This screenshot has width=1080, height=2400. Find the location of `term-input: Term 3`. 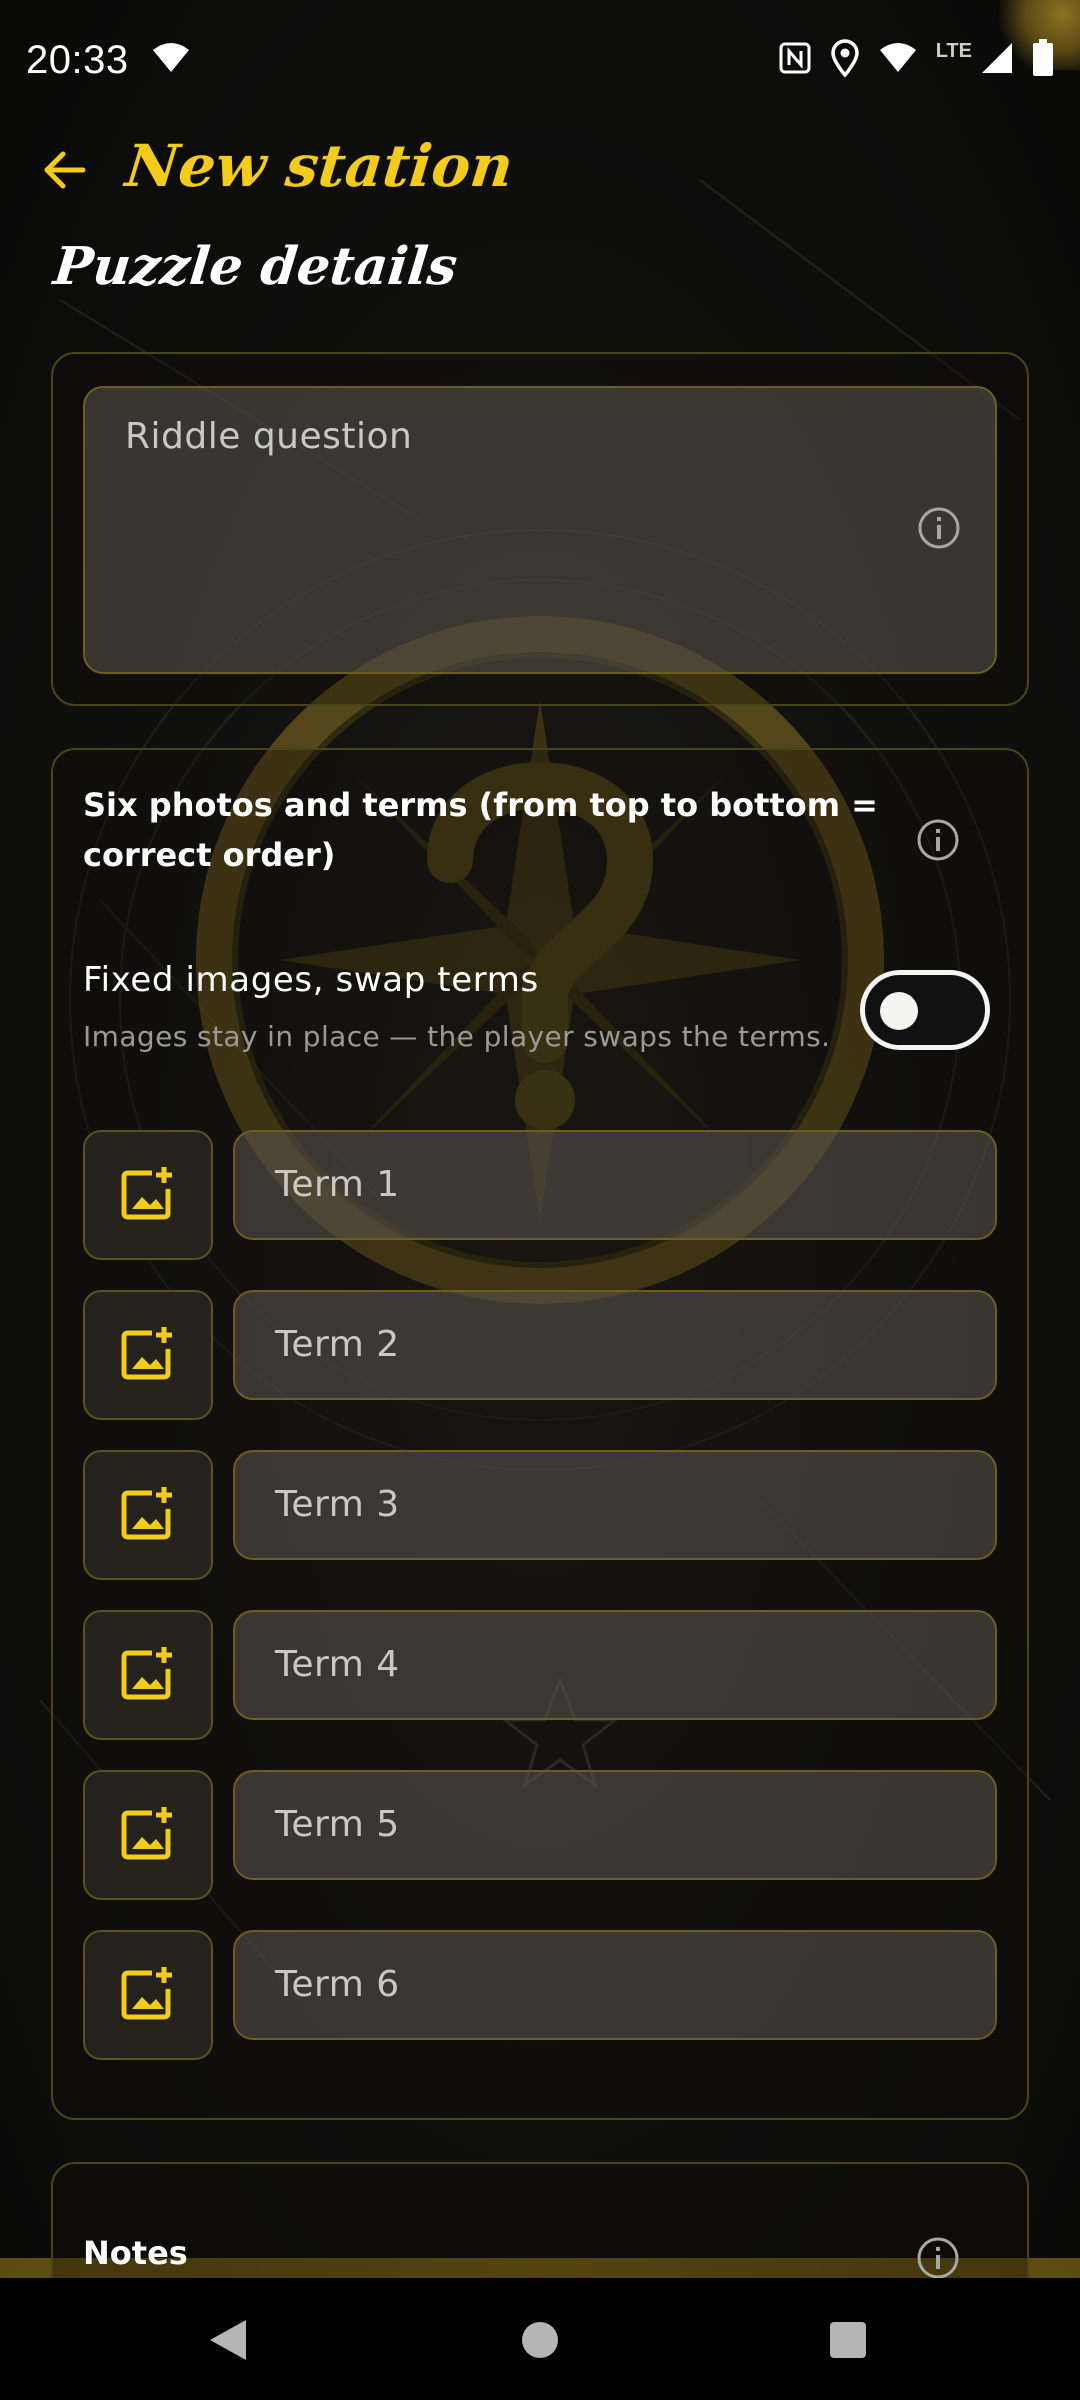

term-input: Term 3 is located at coordinates (615, 1505).